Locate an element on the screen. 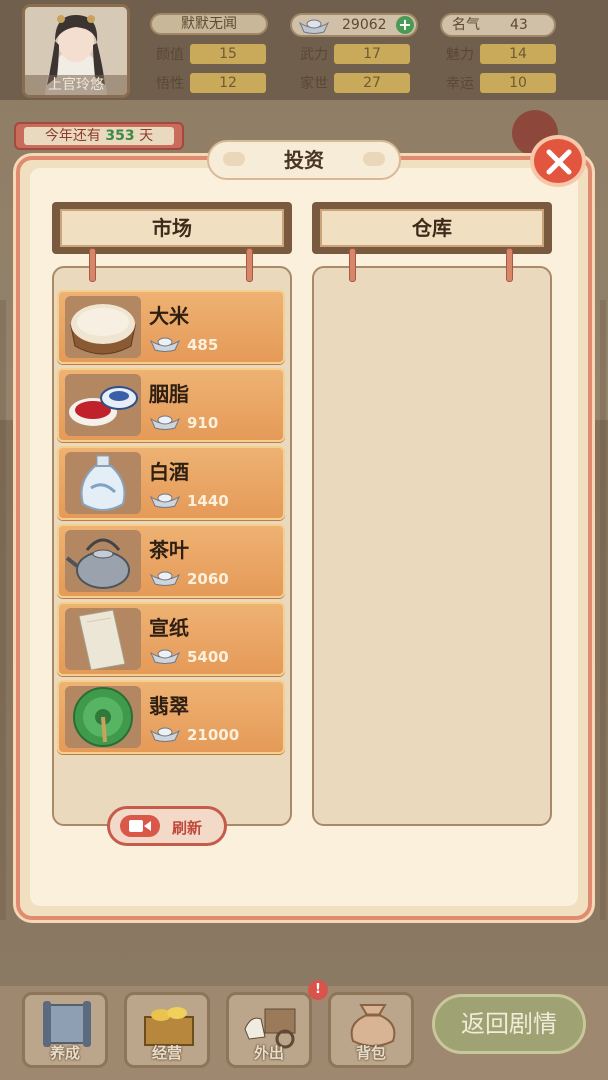  item-price: 1440 is located at coordinates (208, 501).